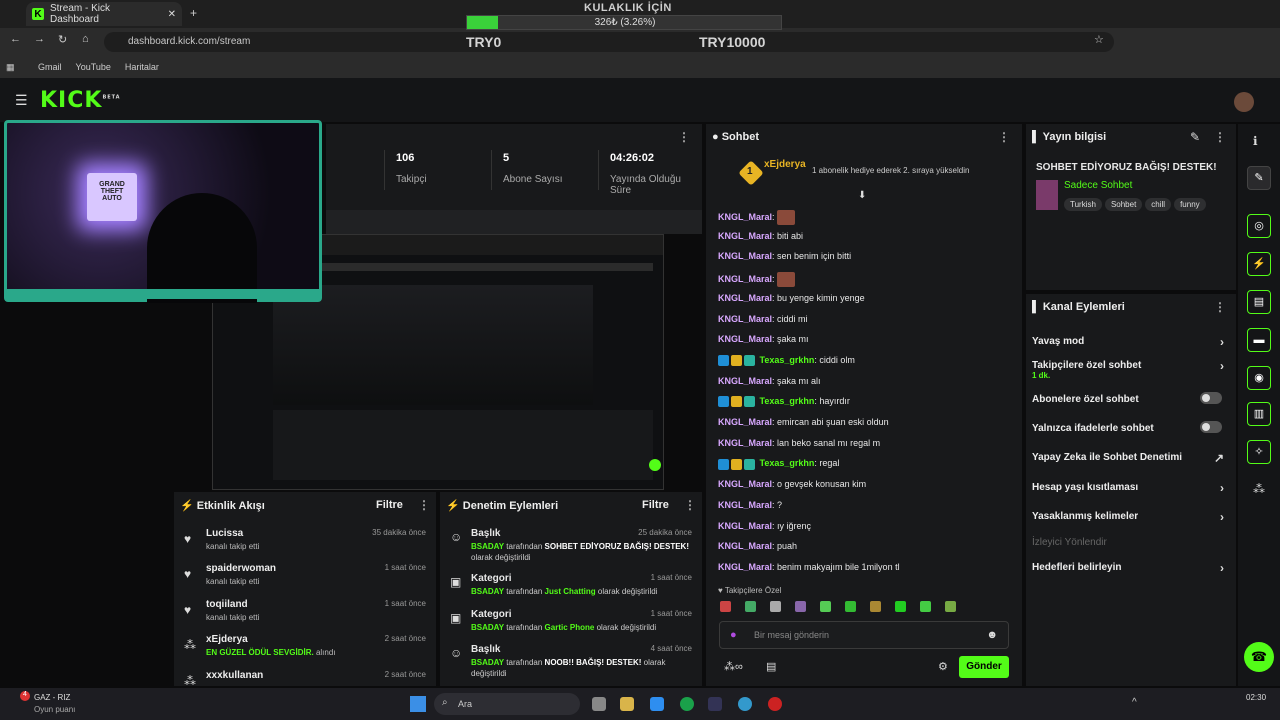 The width and height of the screenshot is (1280, 720). What do you see at coordinates (684, 137) in the screenshot?
I see `stats-menu-icon: ⋮` at bounding box center [684, 137].